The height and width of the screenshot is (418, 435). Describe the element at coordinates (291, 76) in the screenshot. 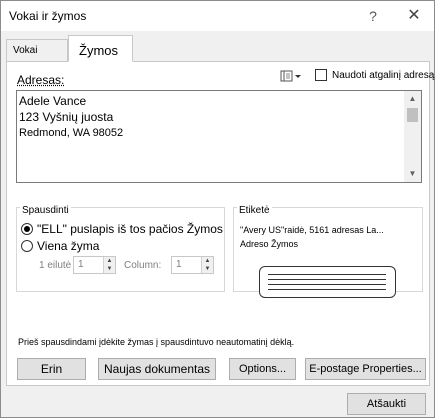

I see `address-book-icon` at that location.